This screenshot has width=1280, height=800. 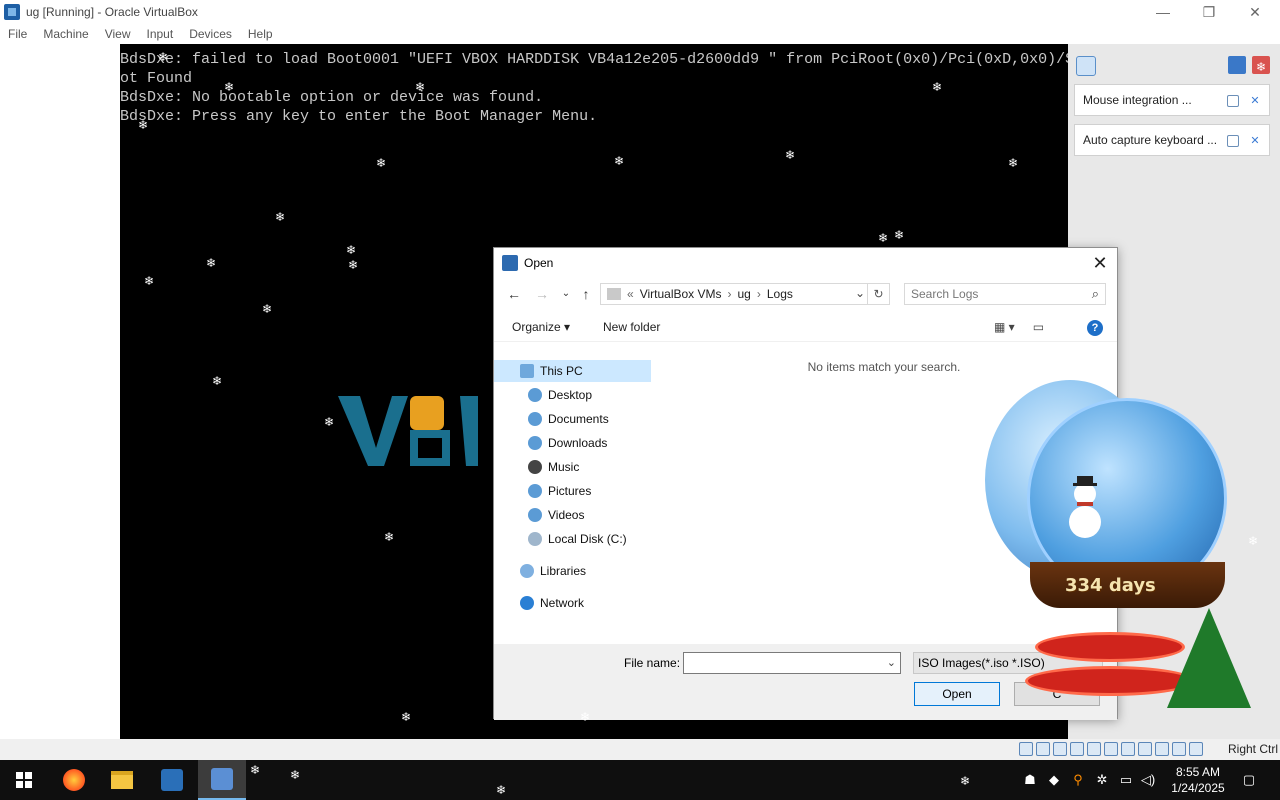 I want to click on mouse-integration-icon, so click(x=1179, y=749).